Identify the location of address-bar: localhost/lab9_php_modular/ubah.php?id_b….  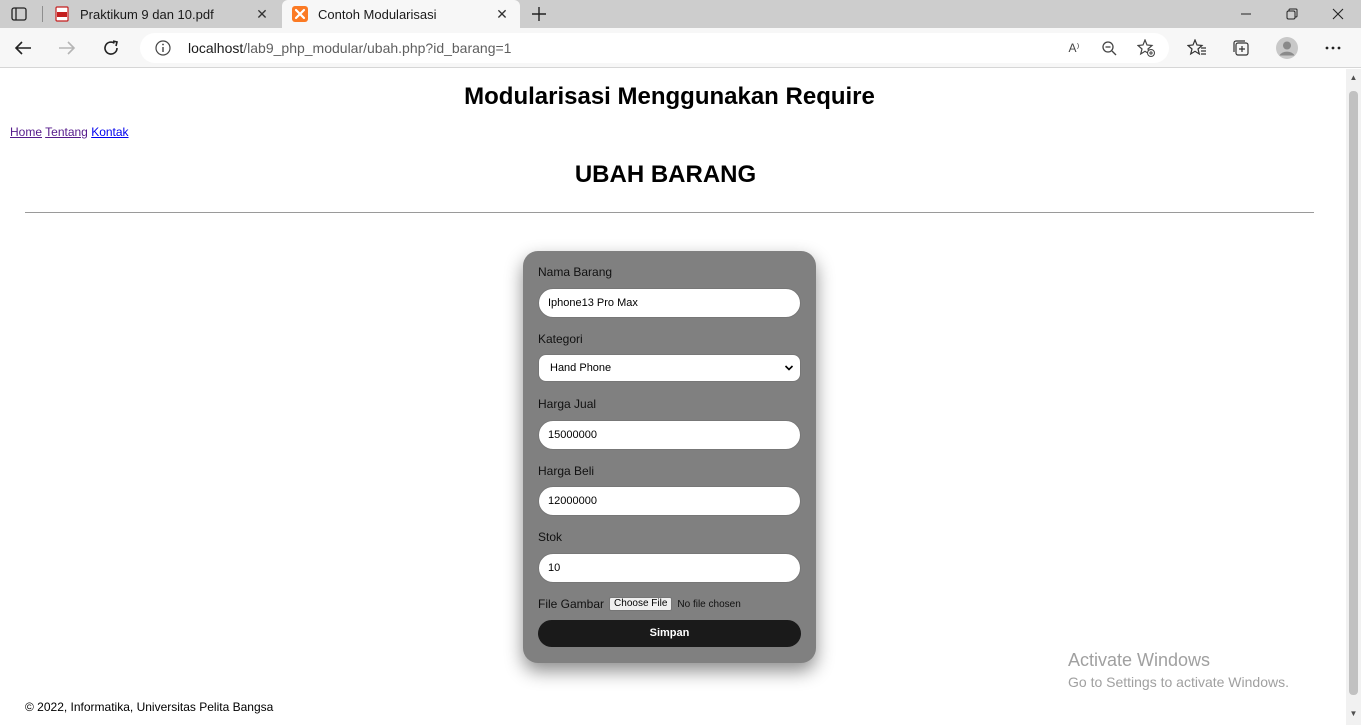
(654, 48).